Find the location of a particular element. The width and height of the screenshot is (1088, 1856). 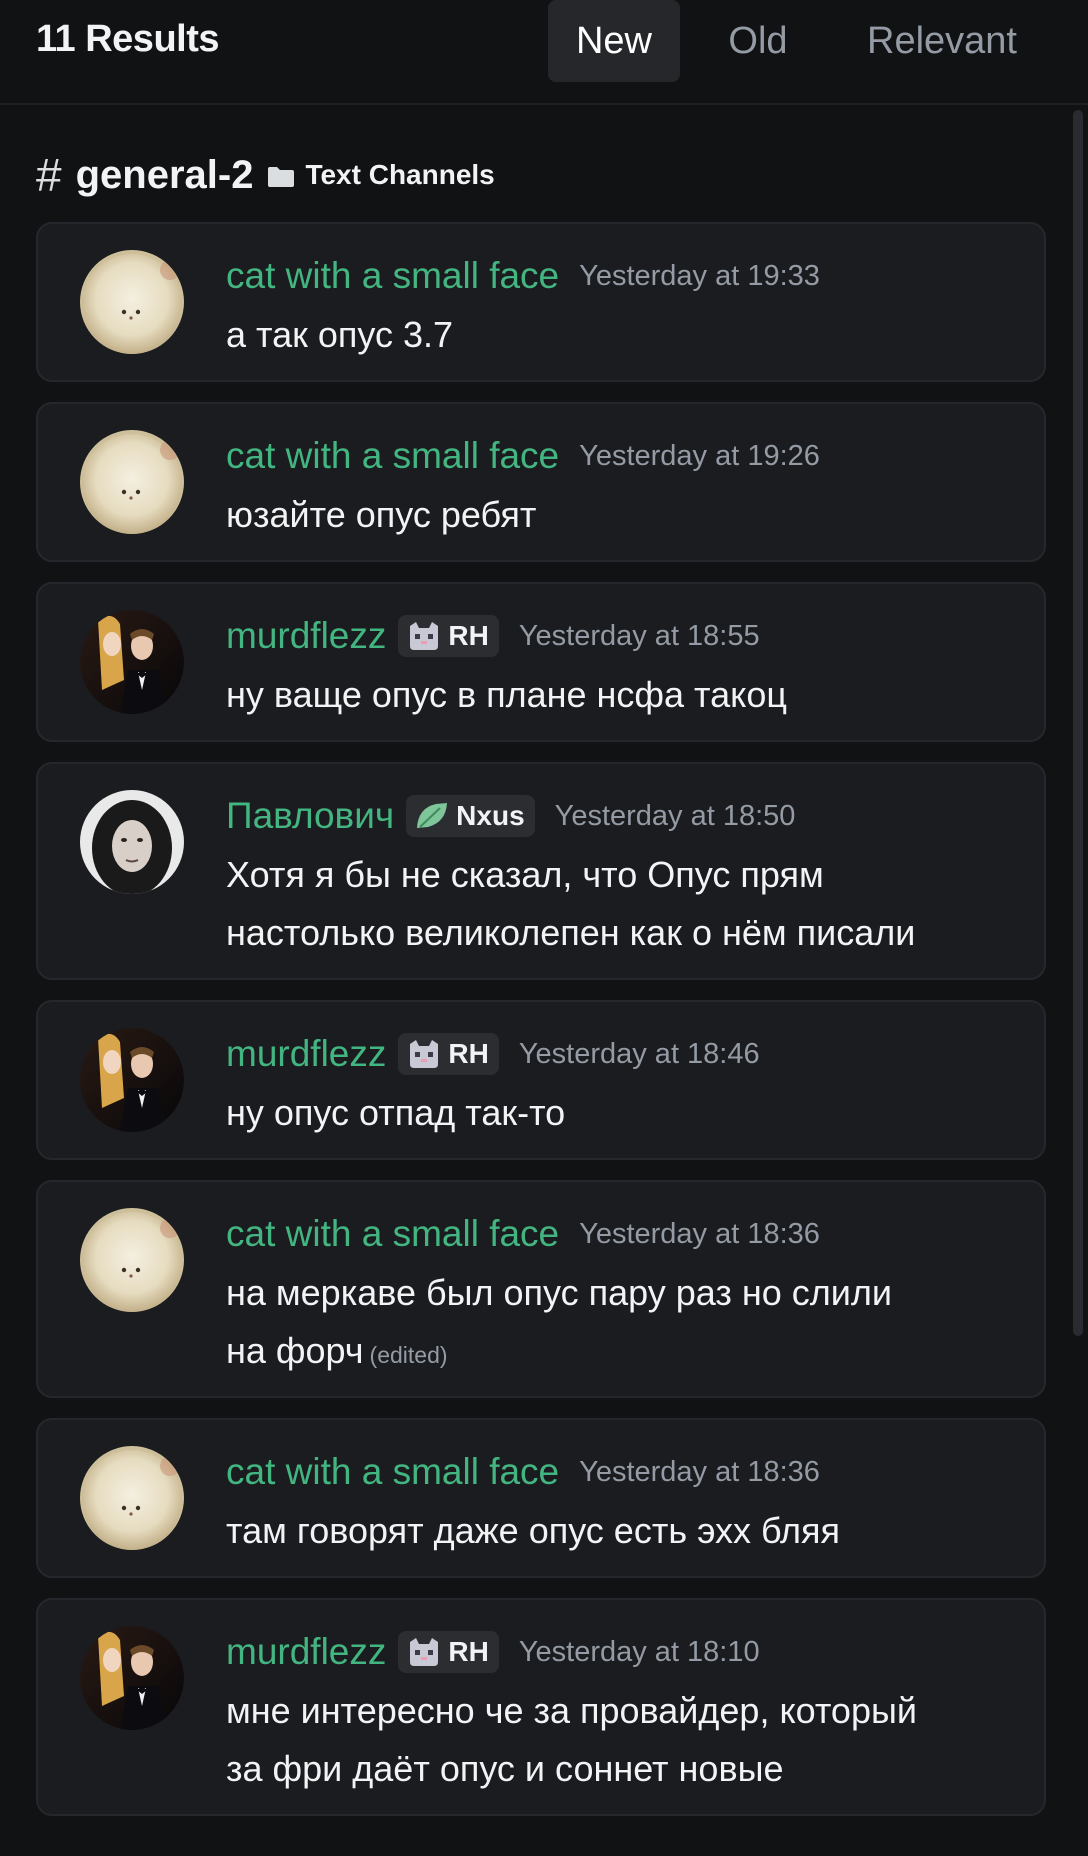

message-line: Хотя я бы не сказал, что Опус прям is located at coordinates (525, 874).